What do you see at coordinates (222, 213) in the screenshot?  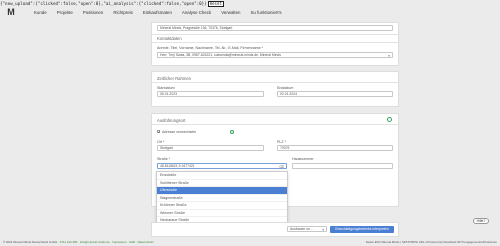 I see `dropdown-option: Wiesner Straße` at bounding box center [222, 213].